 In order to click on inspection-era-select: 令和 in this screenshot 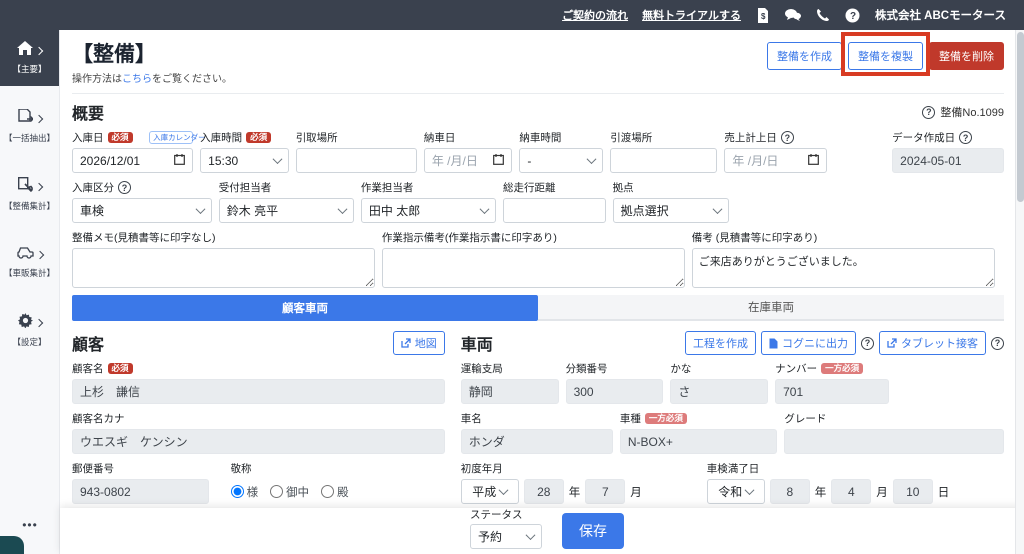, I will do `click(735, 491)`.